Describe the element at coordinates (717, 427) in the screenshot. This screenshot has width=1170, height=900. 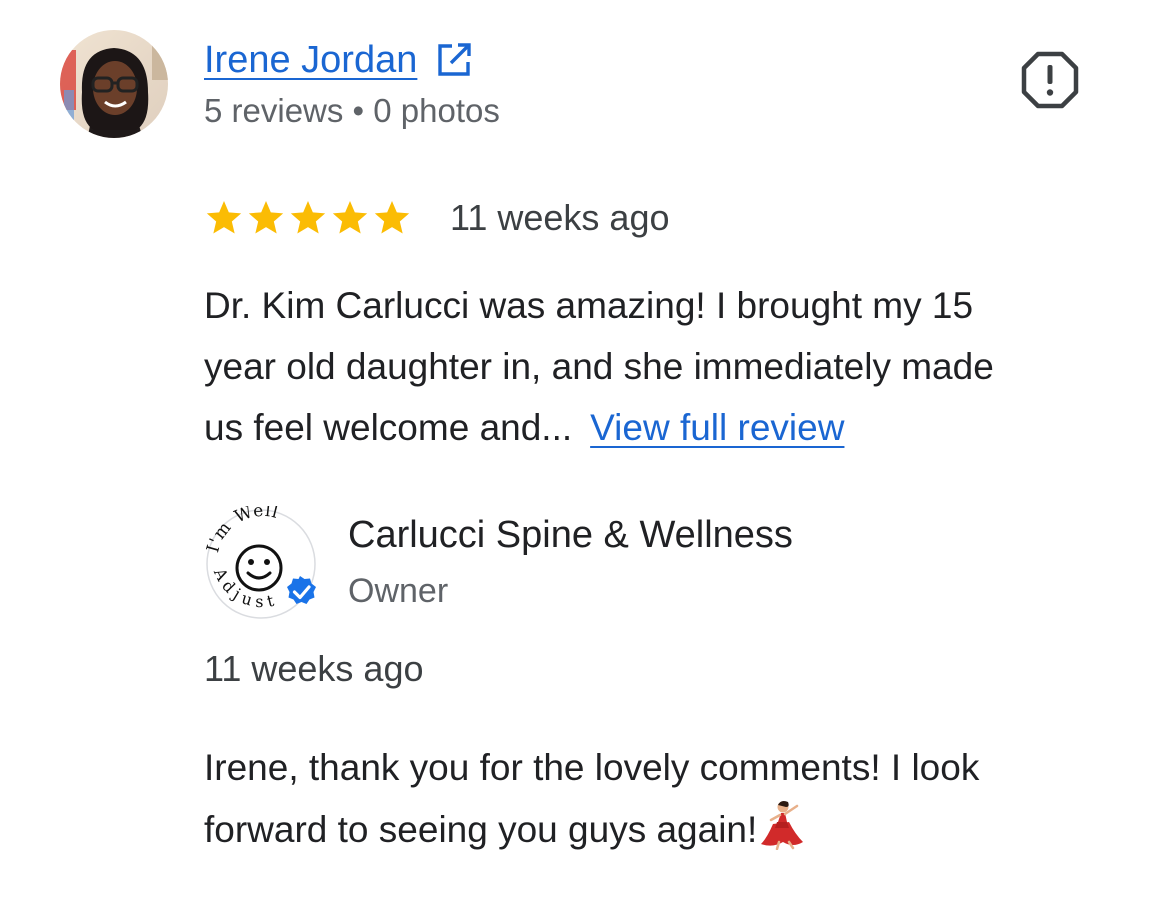
I see `view-full-review-link: View full review` at that location.